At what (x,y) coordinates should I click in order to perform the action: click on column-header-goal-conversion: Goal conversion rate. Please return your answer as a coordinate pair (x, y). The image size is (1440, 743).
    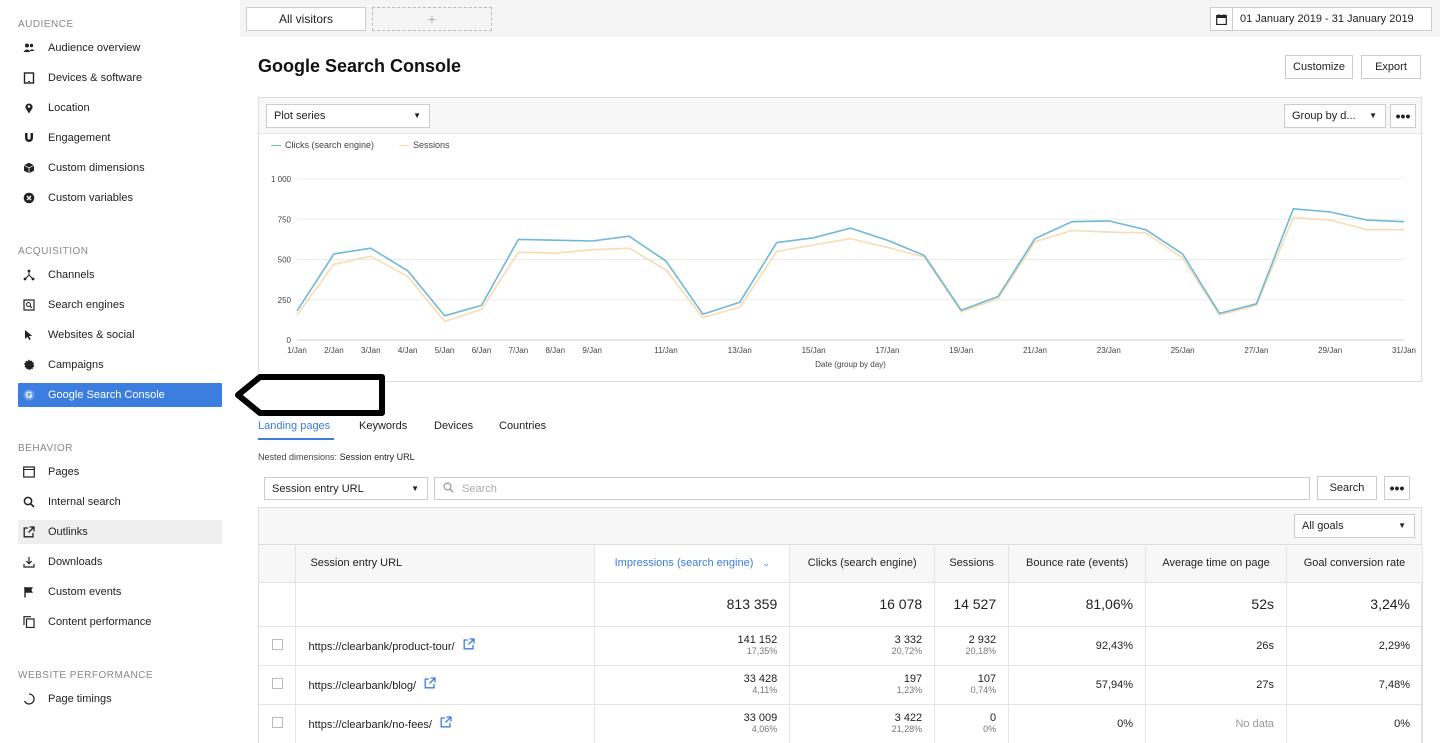
    Looking at the image, I should click on (1354, 564).